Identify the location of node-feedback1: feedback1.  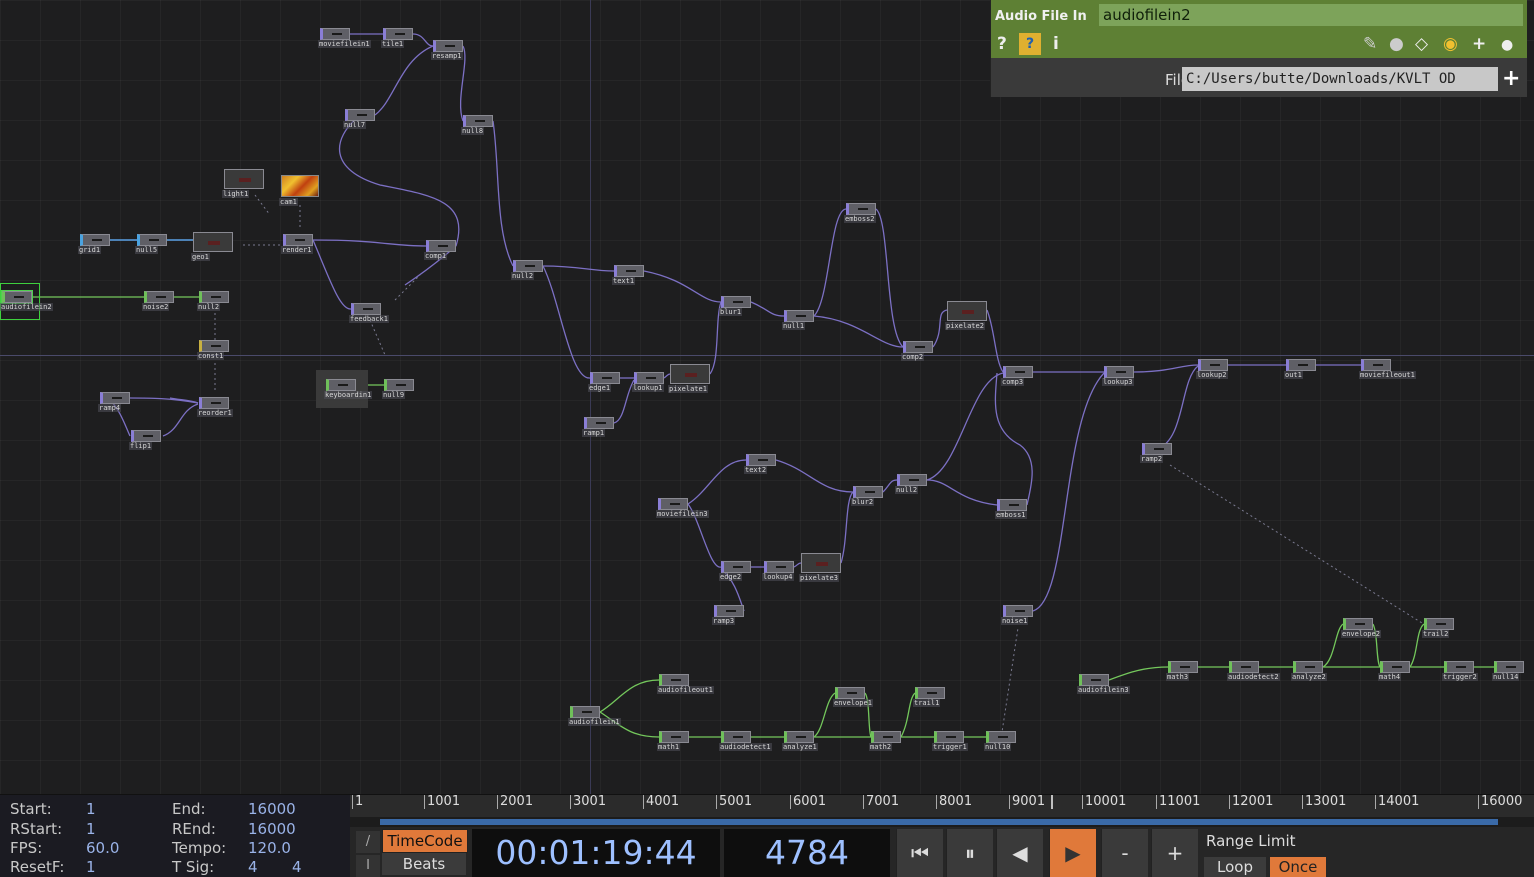
(369, 313).